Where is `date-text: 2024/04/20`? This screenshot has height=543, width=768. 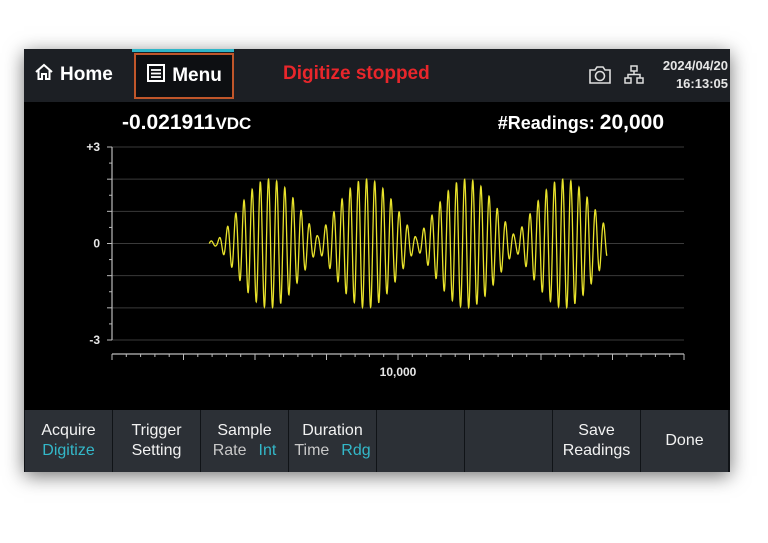
date-text: 2024/04/20 is located at coordinates (695, 65).